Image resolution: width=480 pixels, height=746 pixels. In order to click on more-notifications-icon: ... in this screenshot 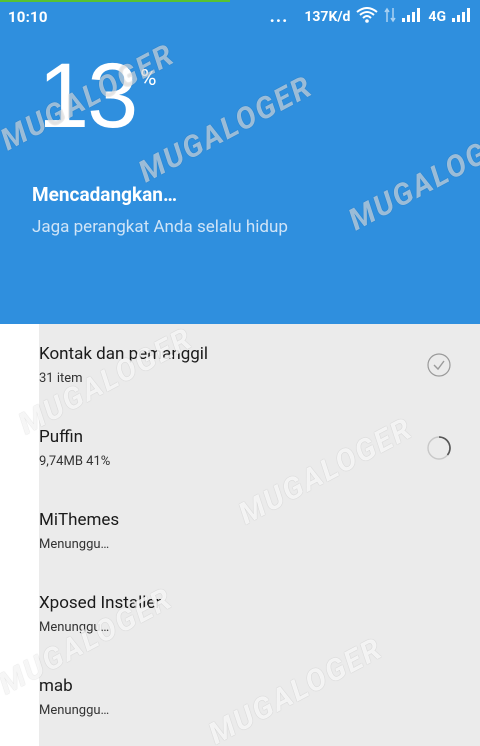, I will do `click(279, 16)`.